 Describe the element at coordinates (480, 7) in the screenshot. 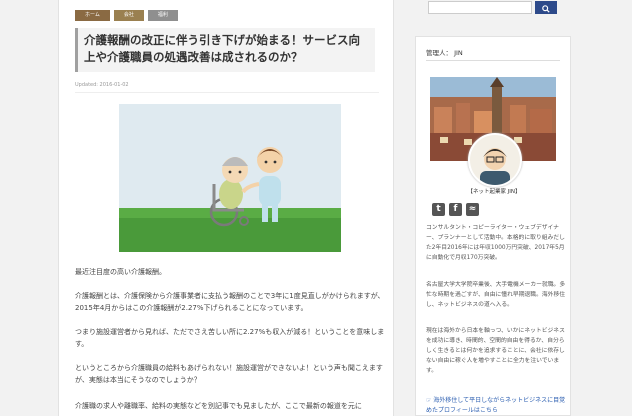

I see `search-input` at that location.